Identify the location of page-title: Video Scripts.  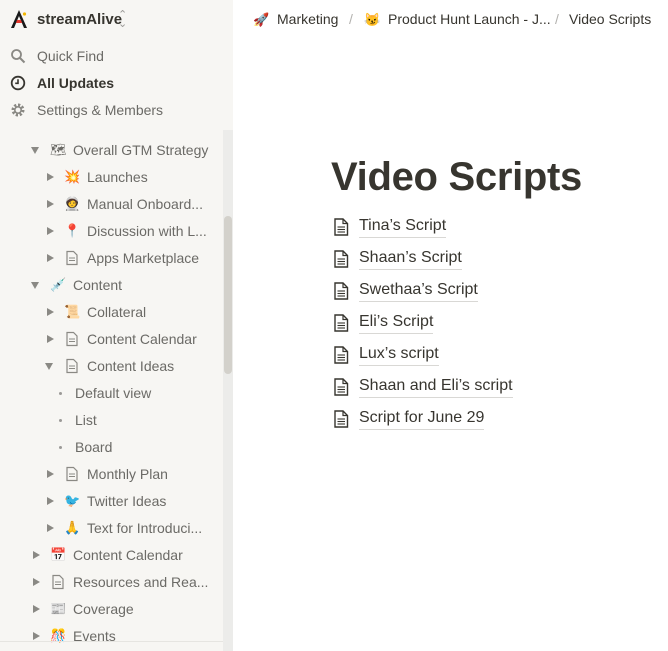
(456, 177).